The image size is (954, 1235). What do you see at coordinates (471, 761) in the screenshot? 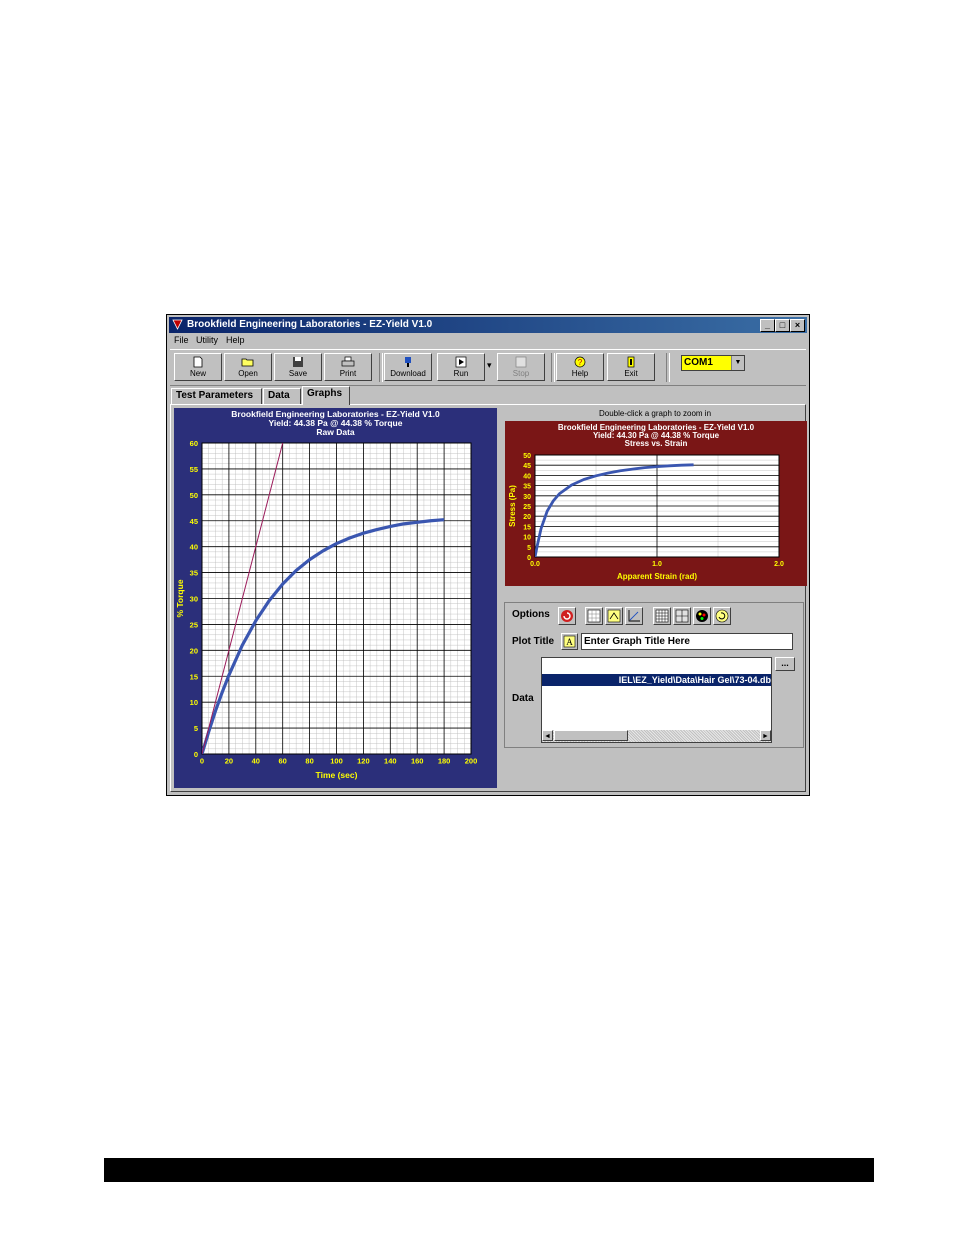
I see `x-tick-label: 200` at bounding box center [471, 761].